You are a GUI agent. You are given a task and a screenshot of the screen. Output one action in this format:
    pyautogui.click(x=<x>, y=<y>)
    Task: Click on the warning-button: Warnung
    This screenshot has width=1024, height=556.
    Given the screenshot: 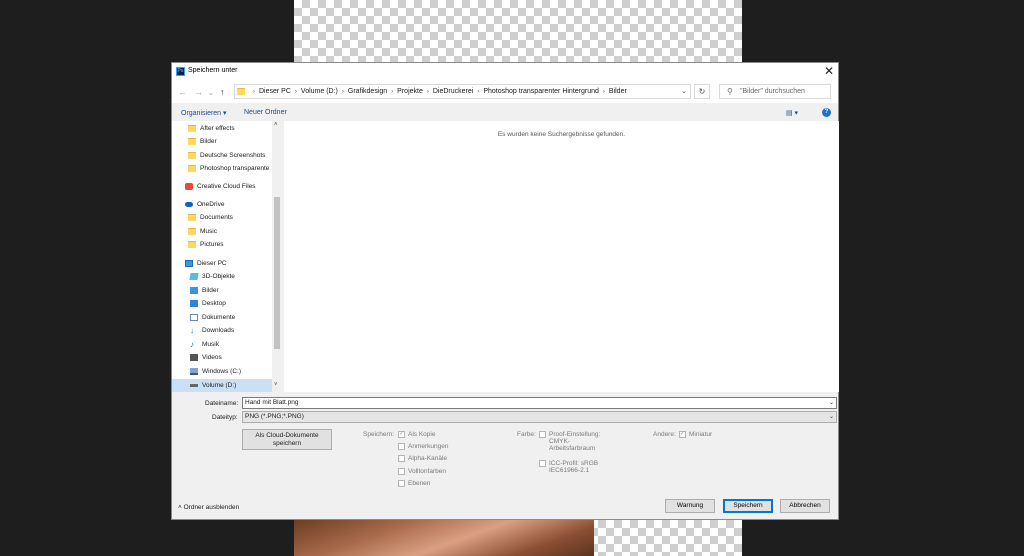 What is the action you would take?
    pyautogui.click(x=690, y=506)
    